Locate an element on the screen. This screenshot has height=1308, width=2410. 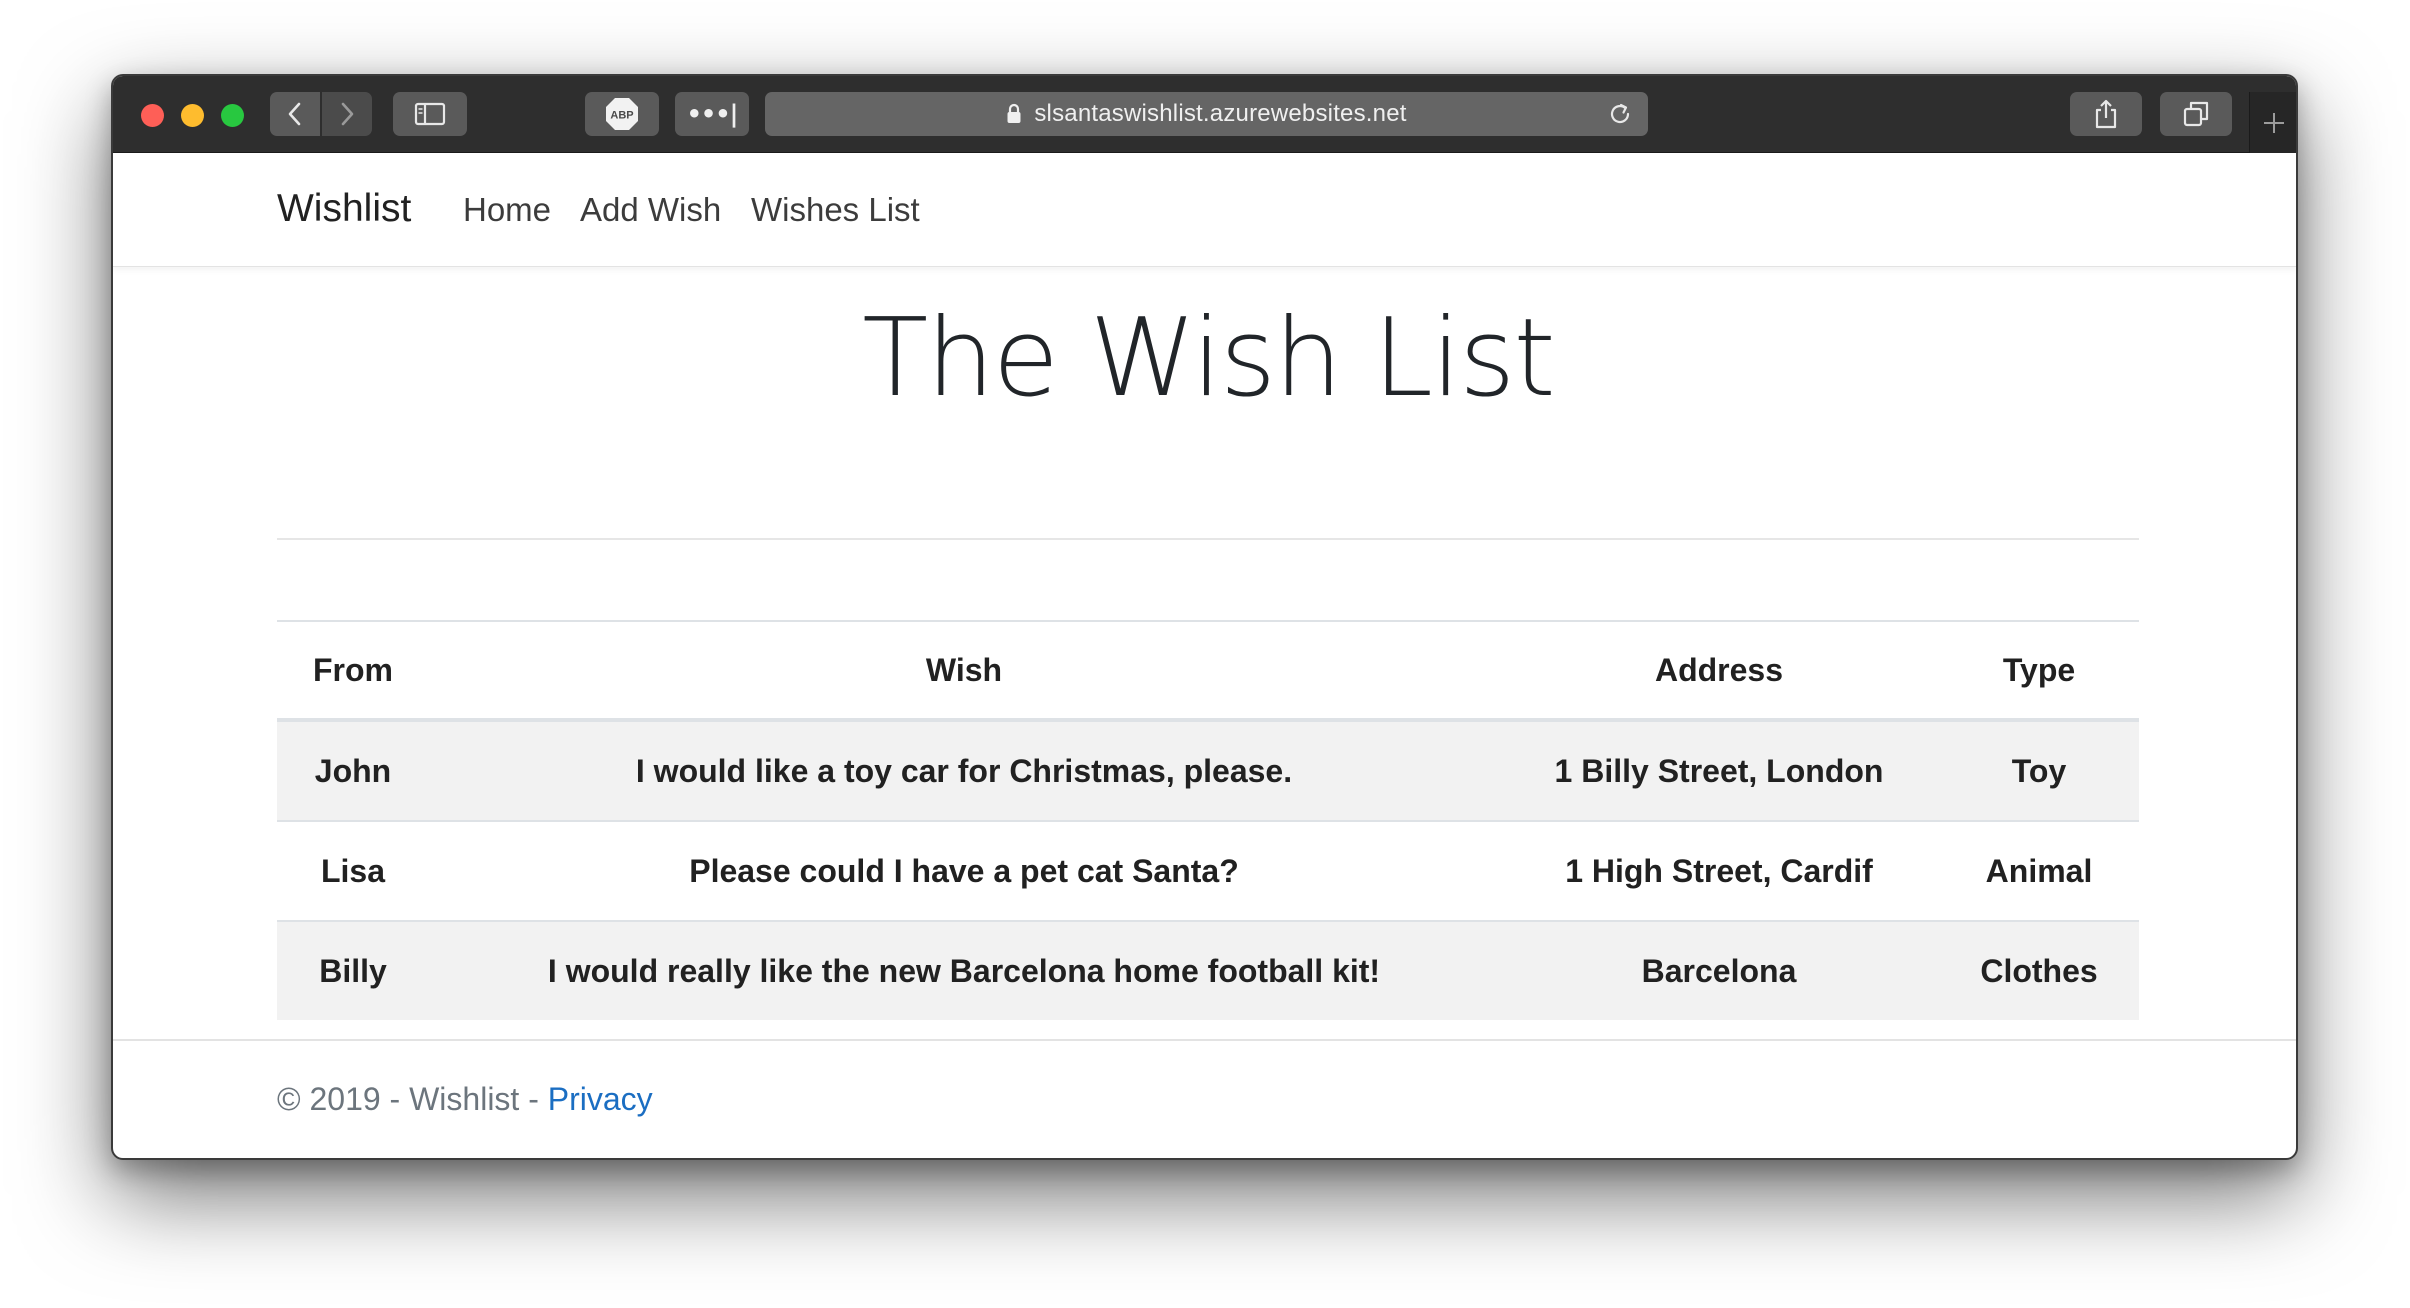
cell-from: Lisa is located at coordinates (353, 870).